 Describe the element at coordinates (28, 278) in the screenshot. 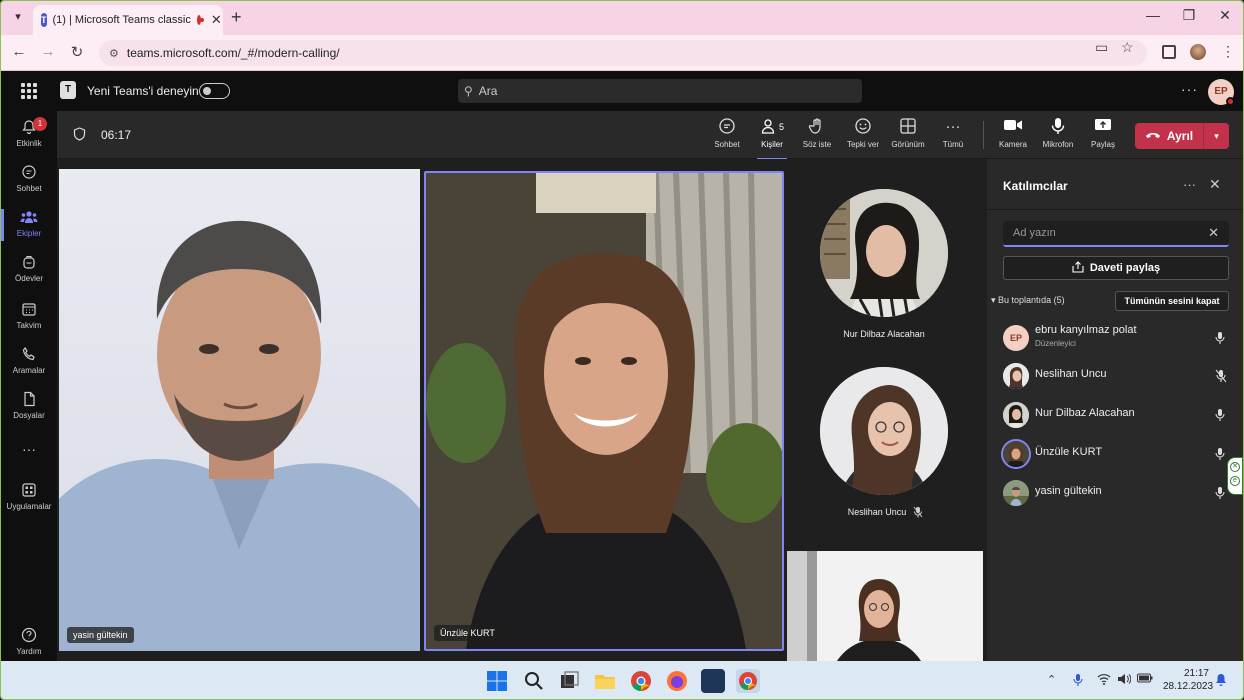

I see `rail-label: Ödevler` at that location.